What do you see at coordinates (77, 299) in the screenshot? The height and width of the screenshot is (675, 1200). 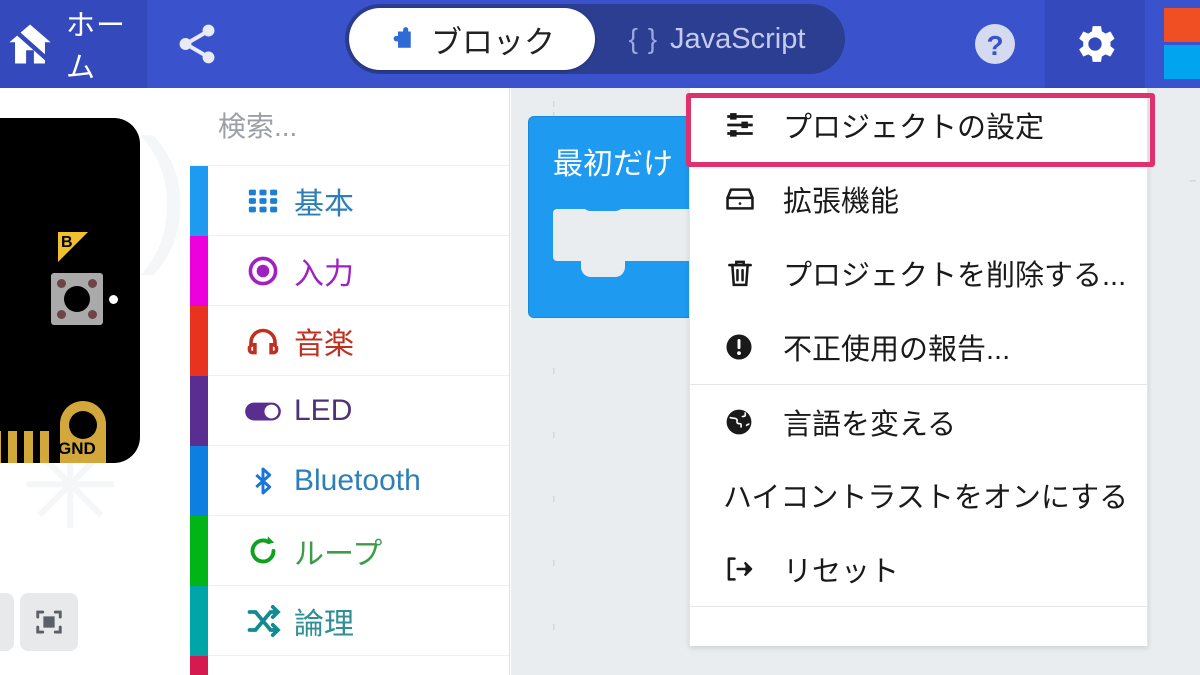 I see `microbit-button-b` at bounding box center [77, 299].